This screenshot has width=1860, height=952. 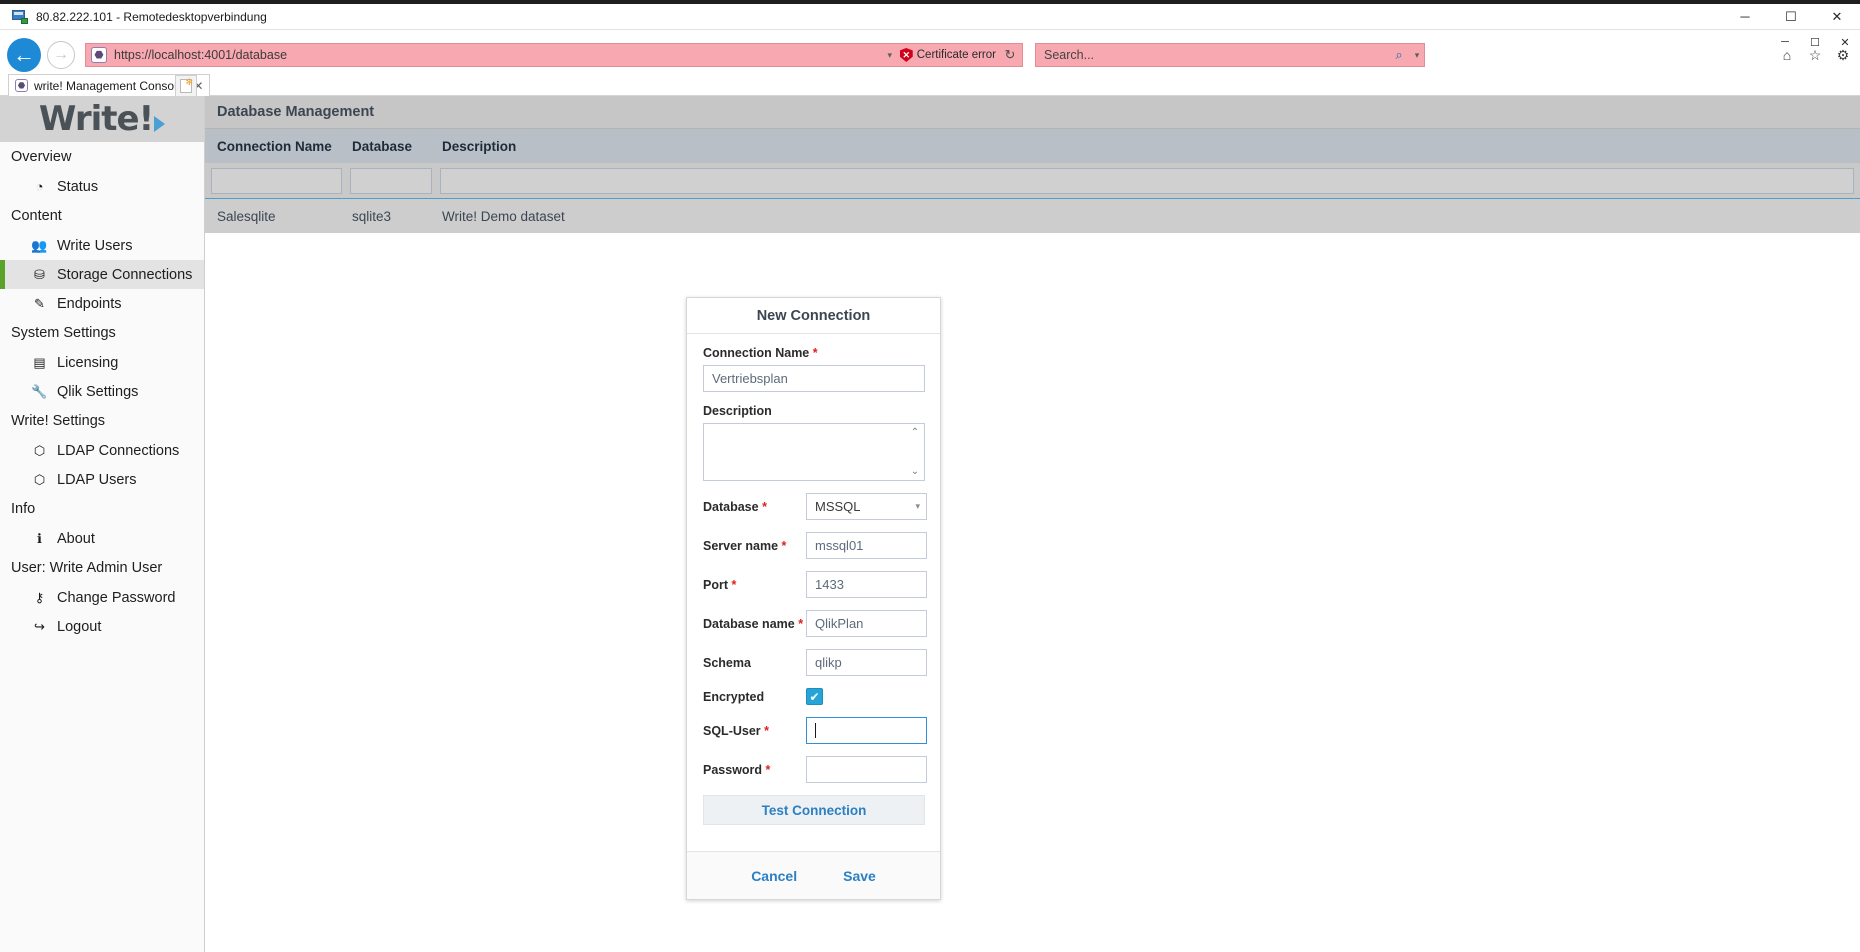 I want to click on label-password: Password *, so click(x=754, y=770).